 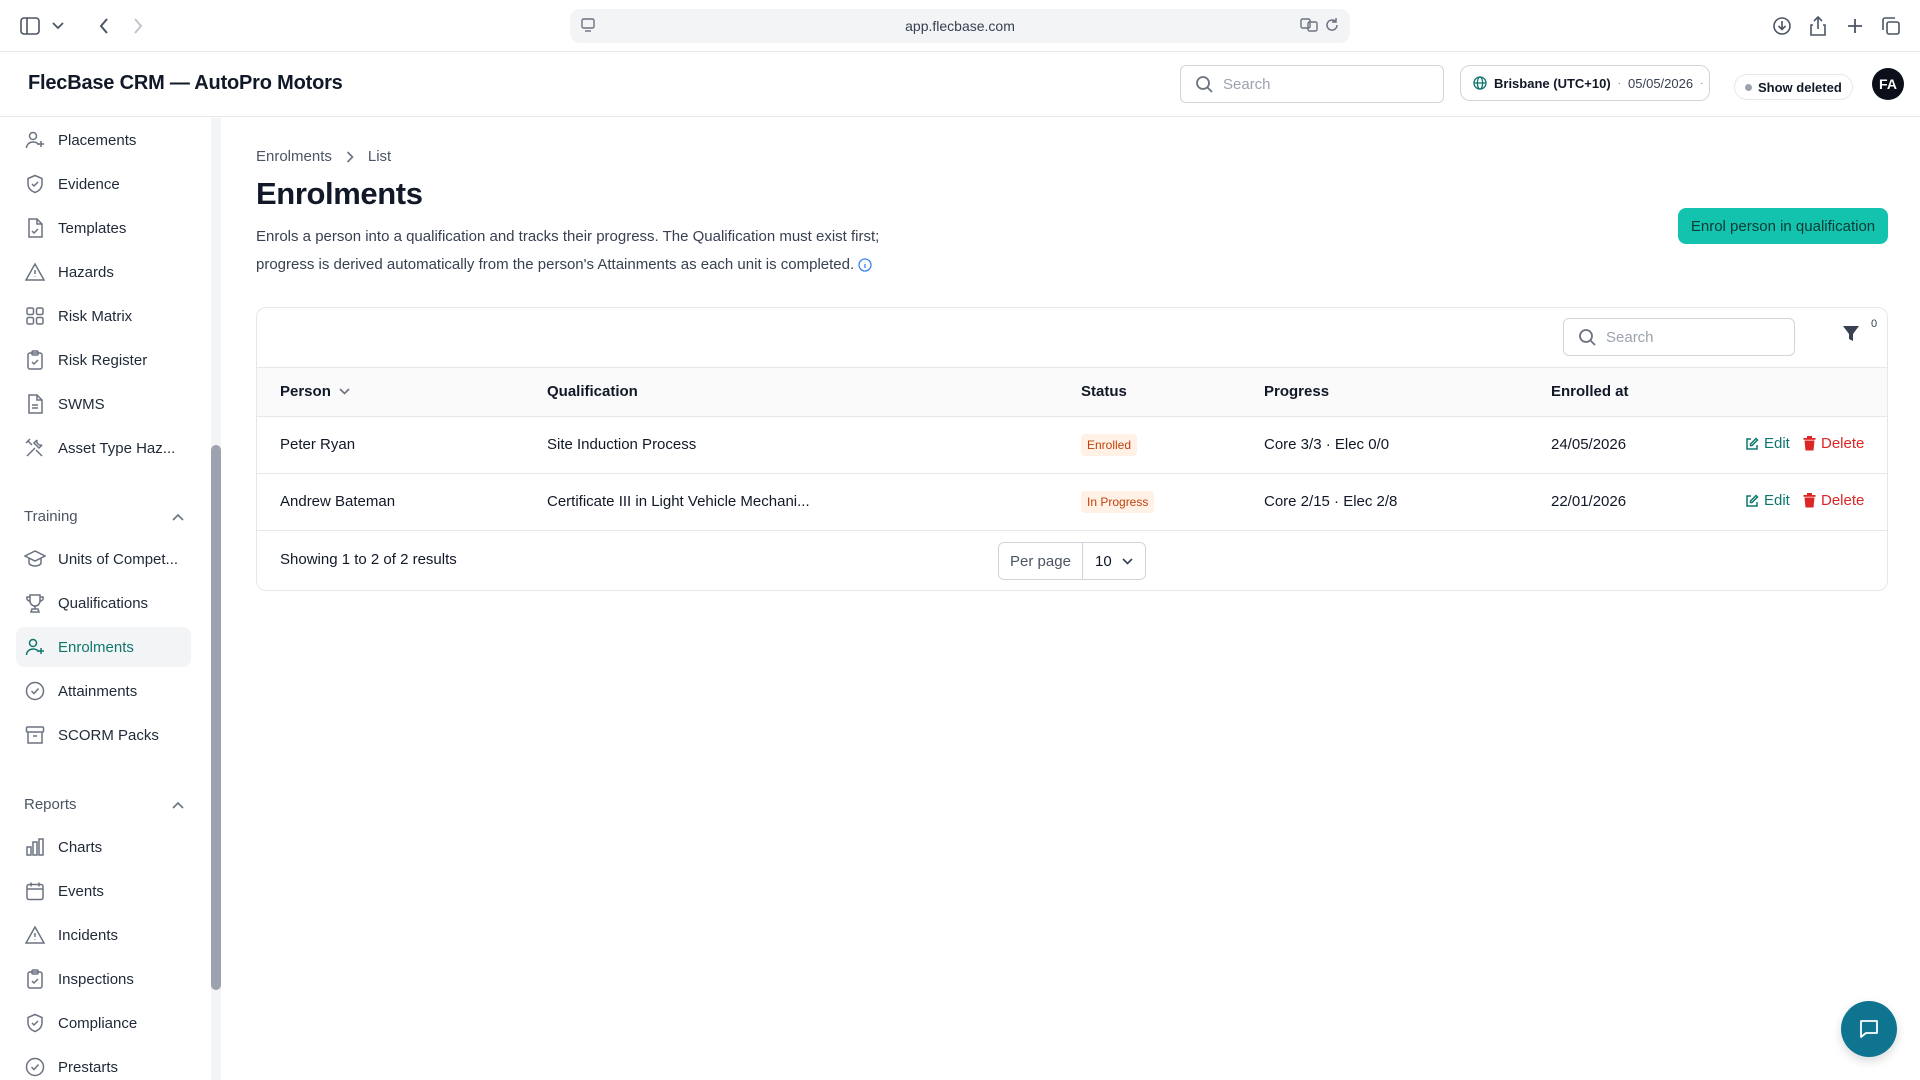 What do you see at coordinates (35, 691) in the screenshot?
I see `check-circle-icon` at bounding box center [35, 691].